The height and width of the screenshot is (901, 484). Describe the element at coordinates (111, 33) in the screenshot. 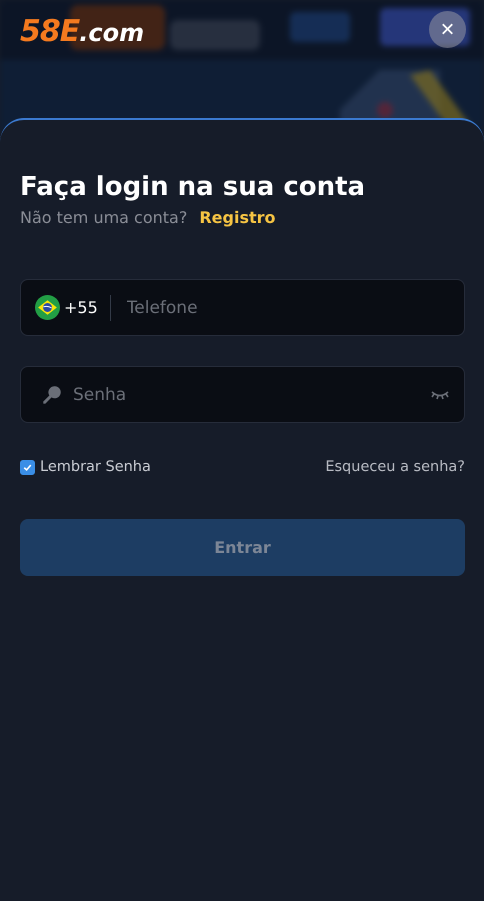

I see `logo-suffix: .com` at that location.